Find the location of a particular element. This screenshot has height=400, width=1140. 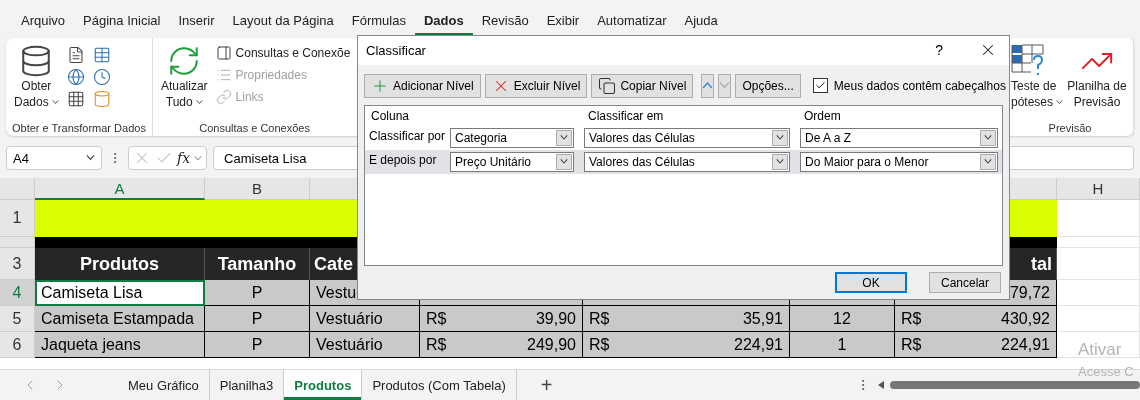

table-cell: Jaqueta jeans is located at coordinates (120, 345).